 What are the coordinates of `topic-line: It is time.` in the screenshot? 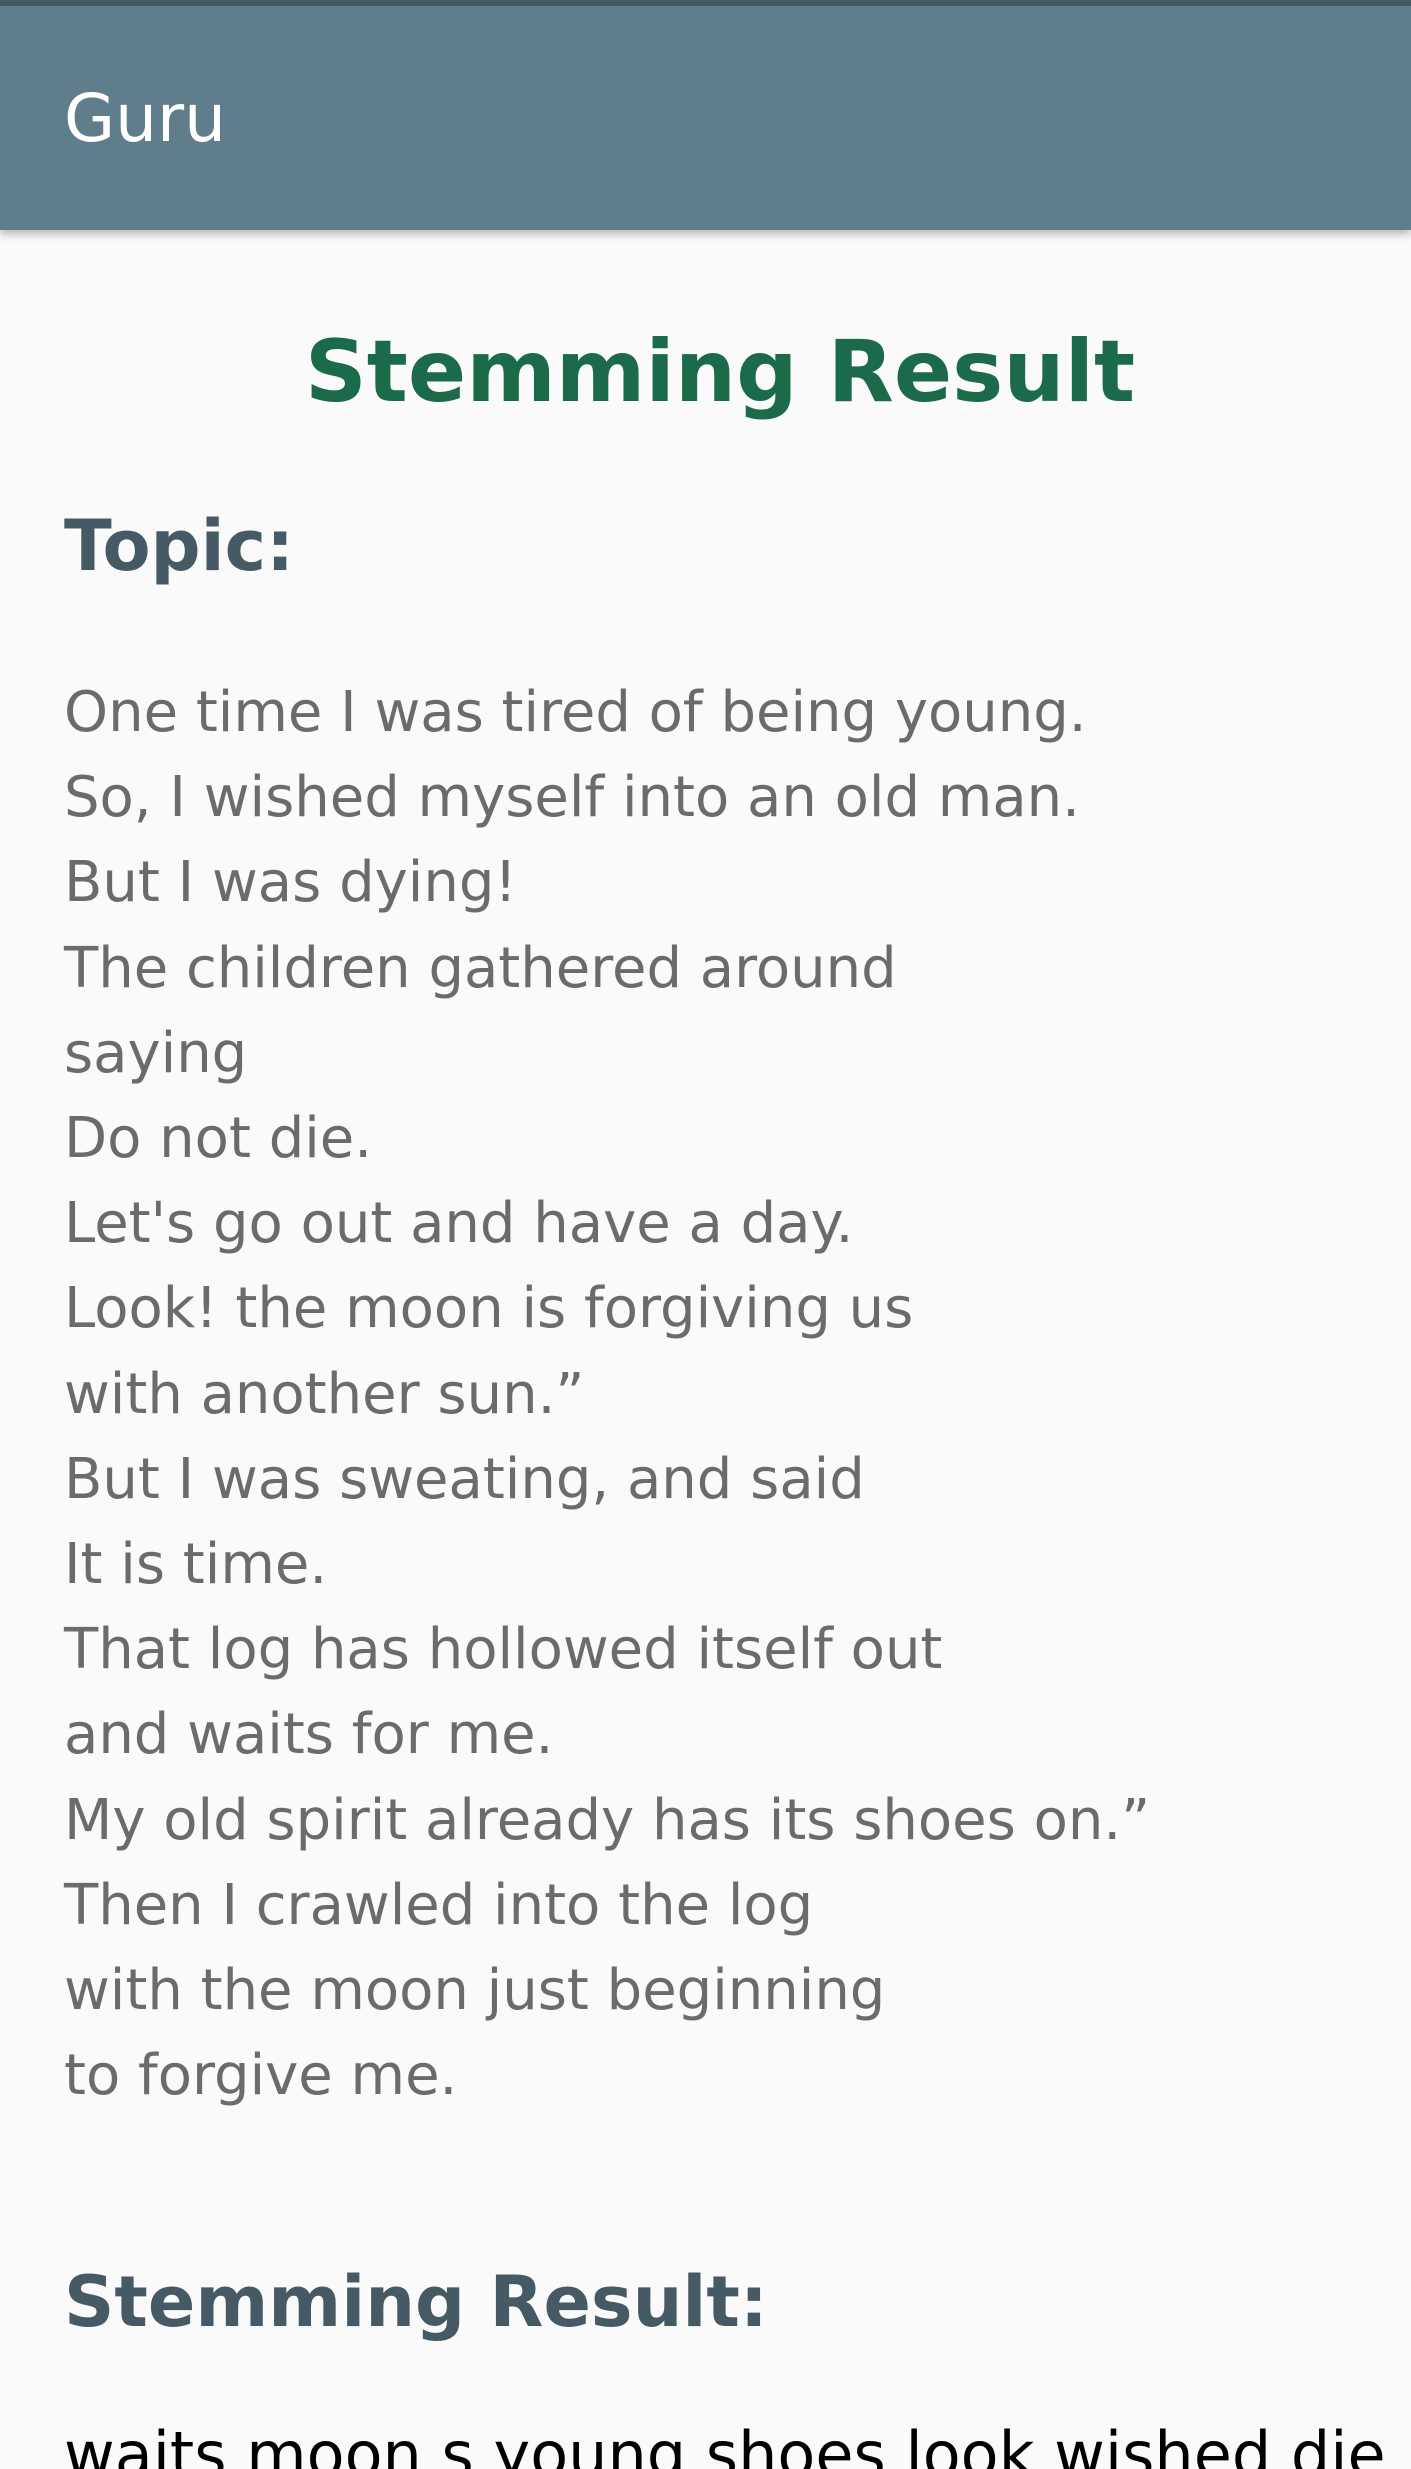 It's located at (196, 1565).